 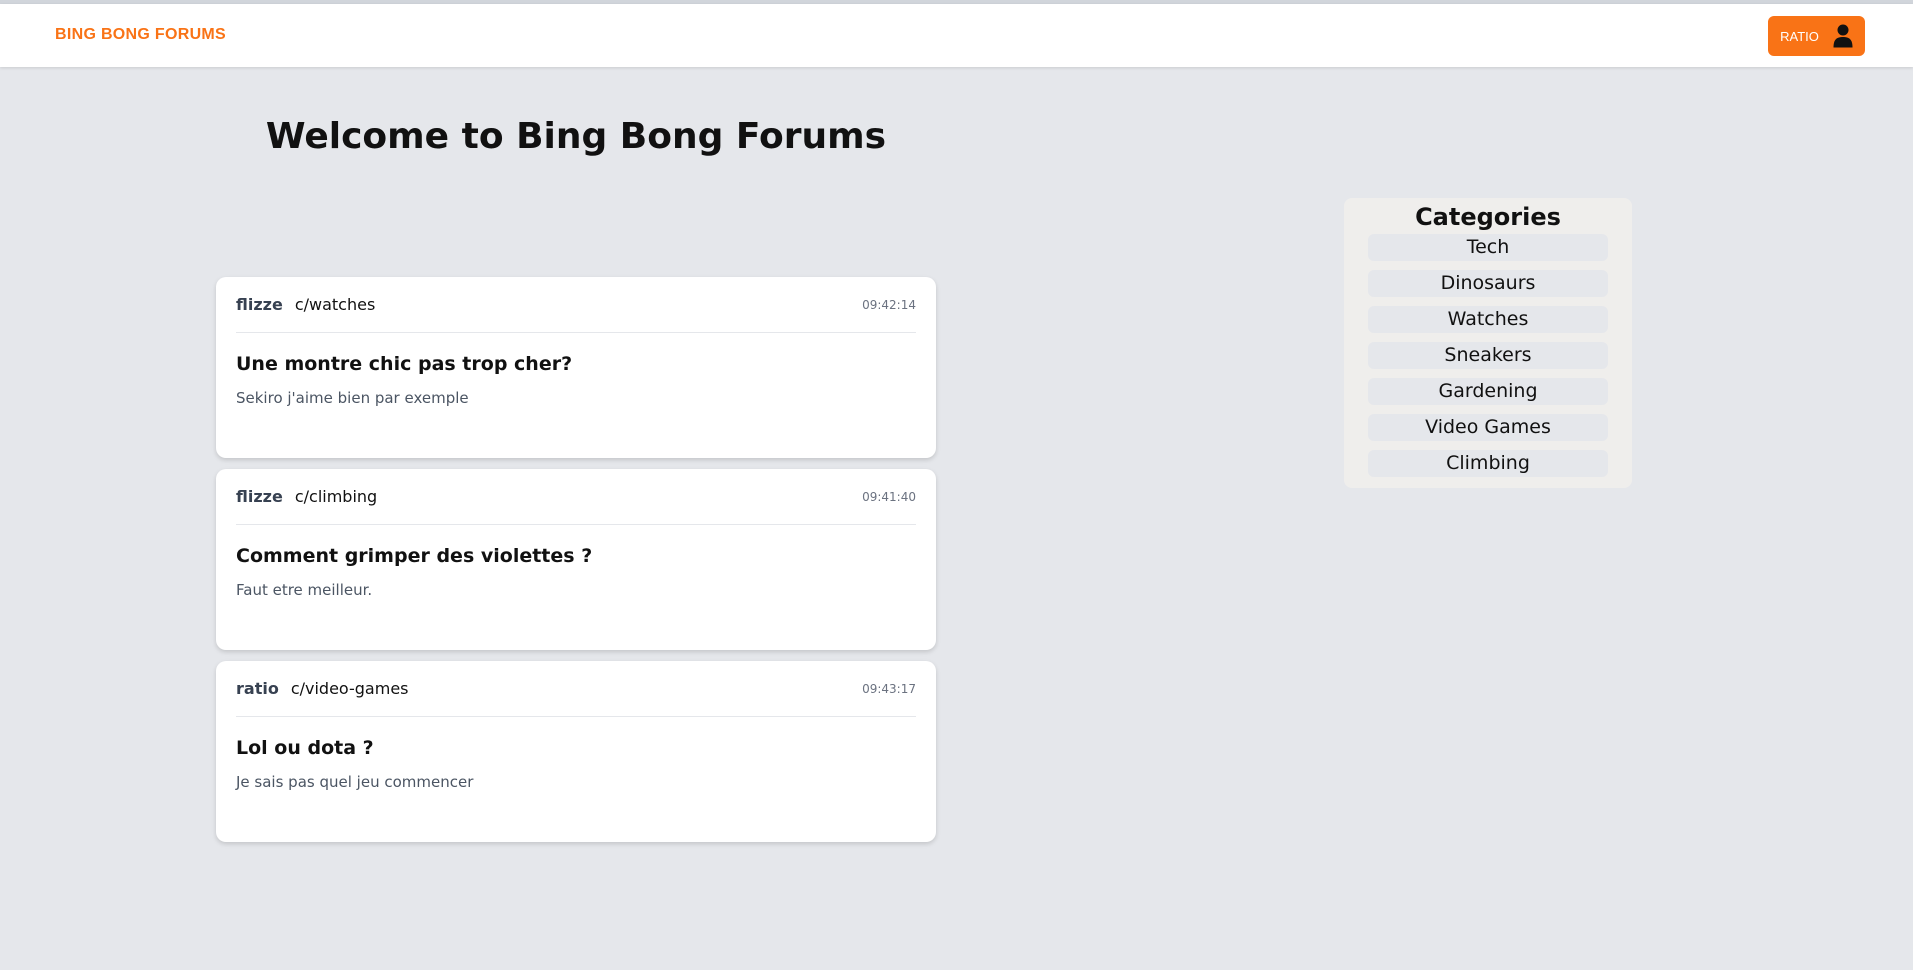 What do you see at coordinates (335, 304) in the screenshot?
I see `post-category: c/watches` at bounding box center [335, 304].